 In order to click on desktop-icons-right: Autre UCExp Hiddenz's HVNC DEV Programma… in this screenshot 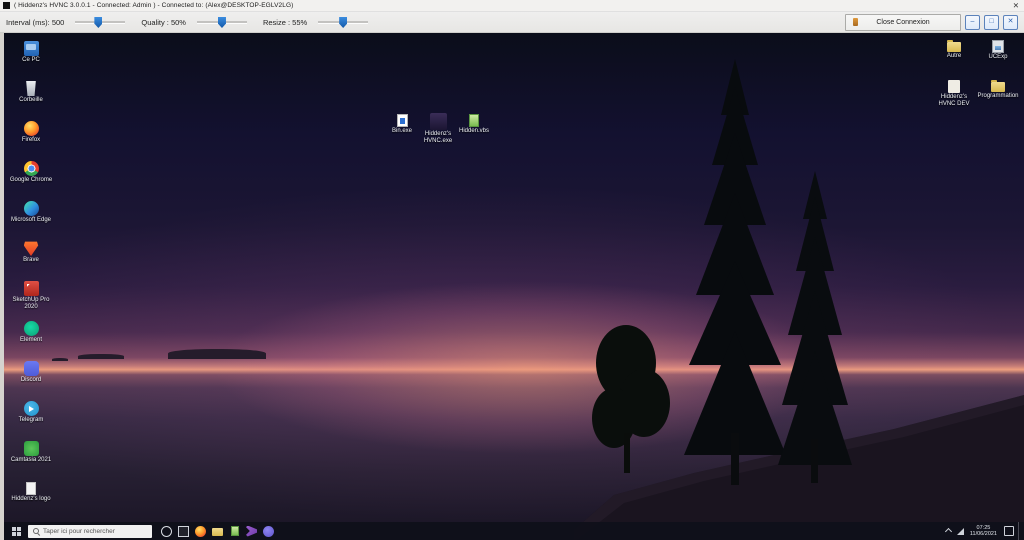, I will do `click(976, 79)`.